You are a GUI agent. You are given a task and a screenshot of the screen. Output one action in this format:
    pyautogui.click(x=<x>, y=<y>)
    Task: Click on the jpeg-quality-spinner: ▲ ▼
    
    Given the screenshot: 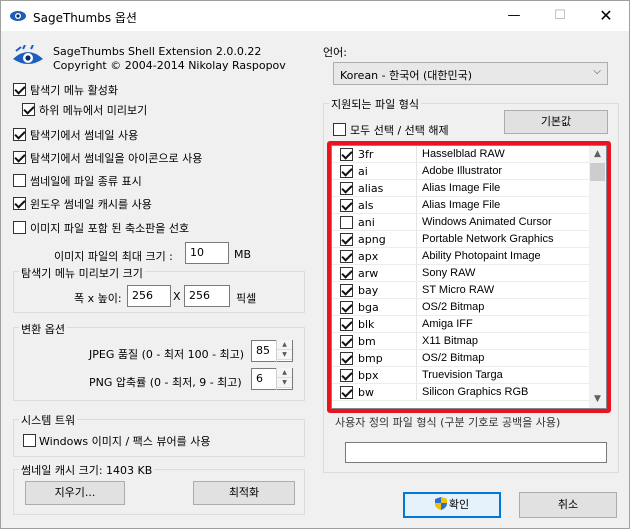 What is the action you would take?
    pyautogui.click(x=284, y=351)
    